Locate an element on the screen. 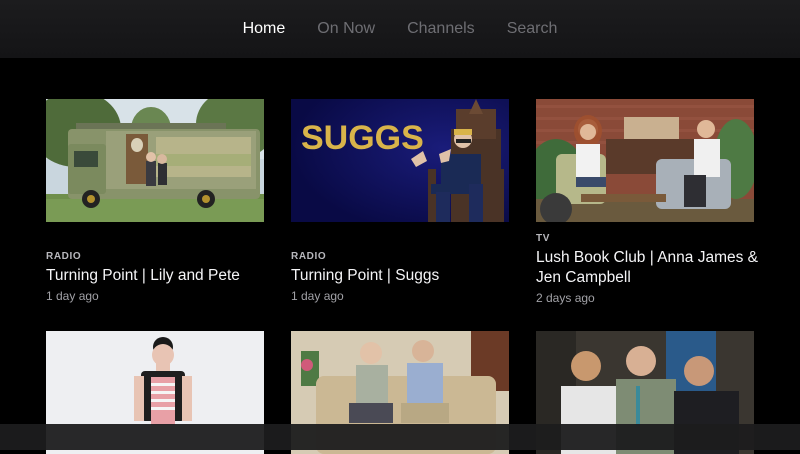 The height and width of the screenshot is (454, 800). nav-channels-tab: Channels is located at coordinates (441, 29).